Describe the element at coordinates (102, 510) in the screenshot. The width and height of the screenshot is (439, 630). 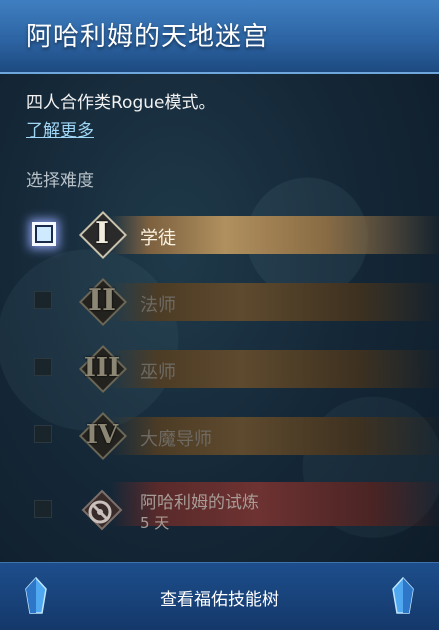
I see `locked-trial-icon` at that location.